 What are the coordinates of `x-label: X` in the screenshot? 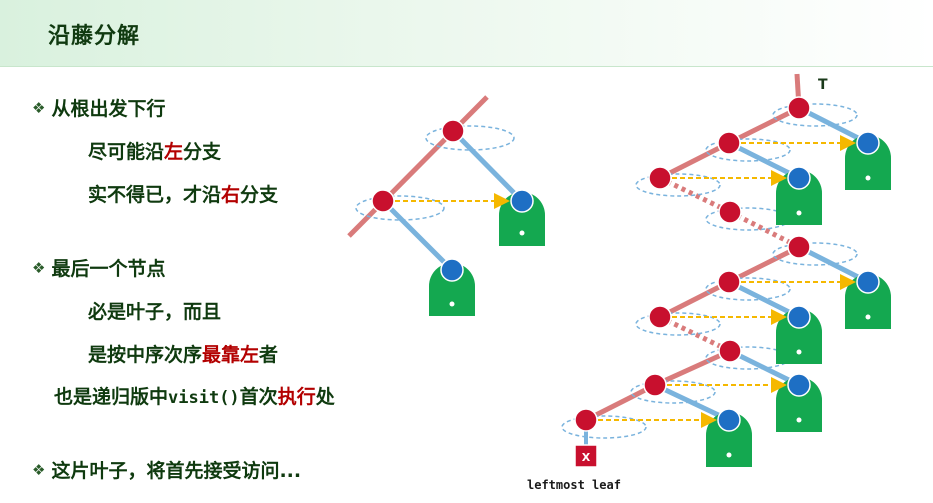 It's located at (586, 457).